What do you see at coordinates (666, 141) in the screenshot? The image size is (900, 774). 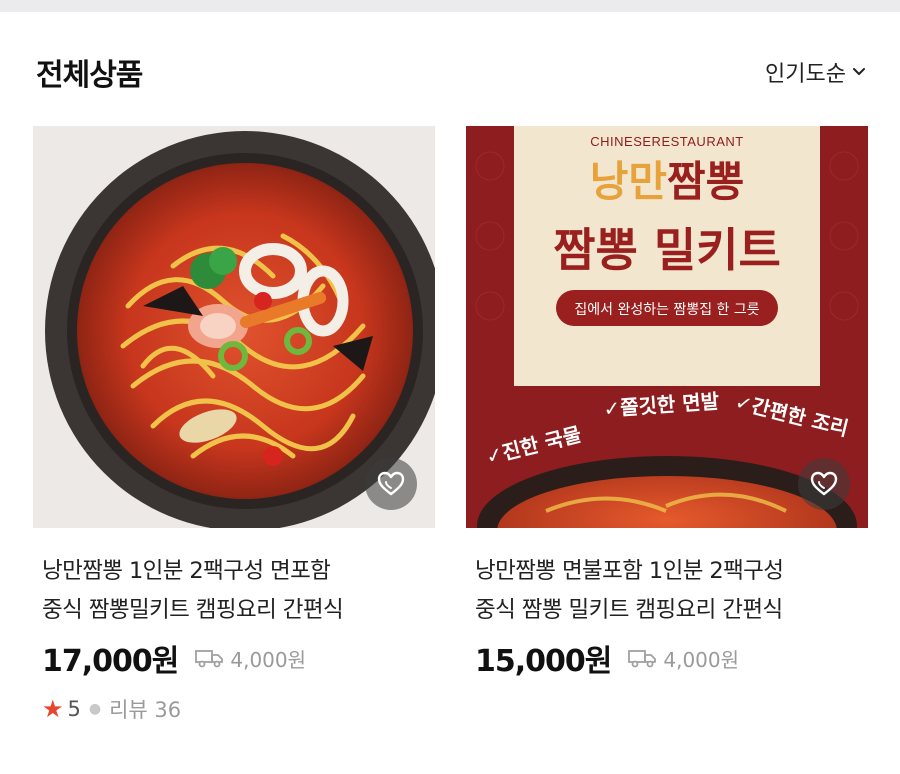 I see `banner-subtitle: CHINESERESTAURANT` at bounding box center [666, 141].